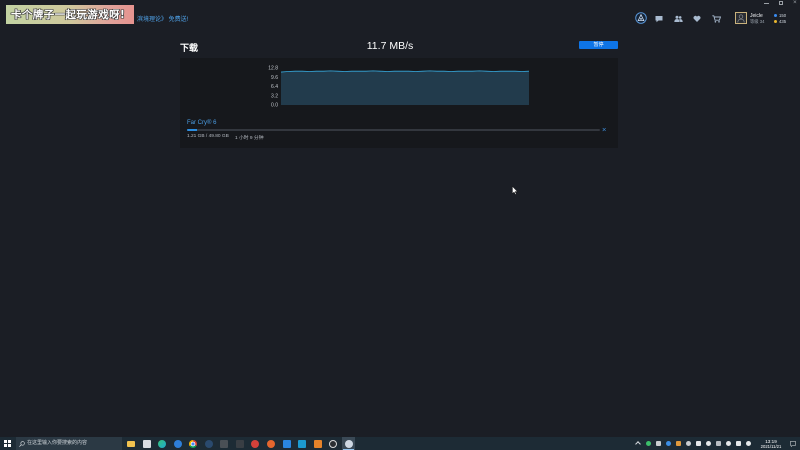 Image resolution: width=800 pixels, height=450 pixels. I want to click on download-size-progress: 1.21 GB / 49.80 GB, so click(208, 136).